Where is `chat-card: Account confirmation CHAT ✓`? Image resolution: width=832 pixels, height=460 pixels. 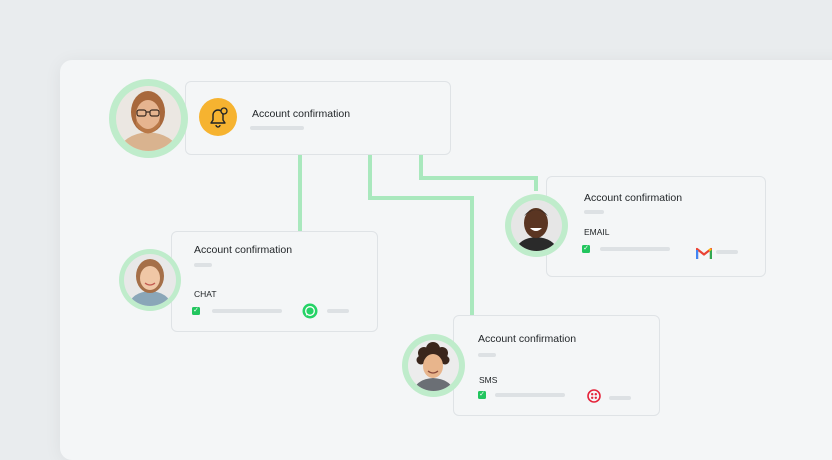 chat-card: Account confirmation CHAT ✓ is located at coordinates (274, 281).